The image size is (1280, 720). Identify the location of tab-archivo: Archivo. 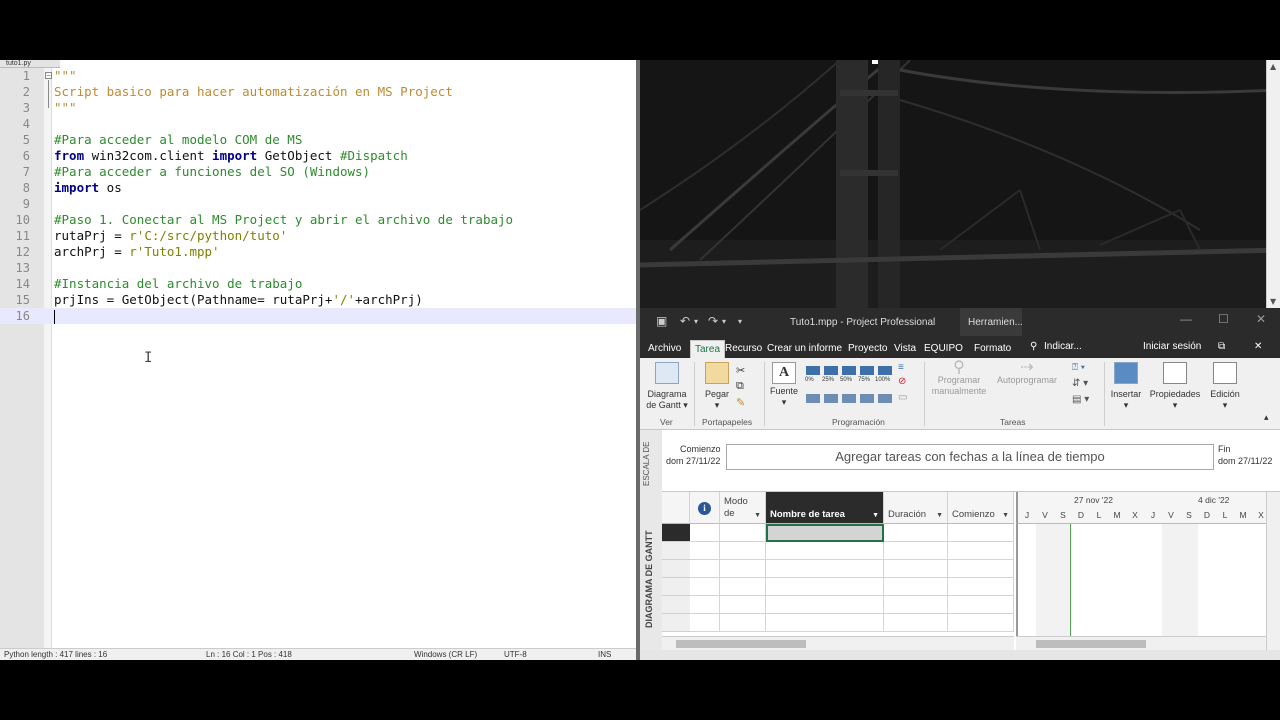
(664, 349).